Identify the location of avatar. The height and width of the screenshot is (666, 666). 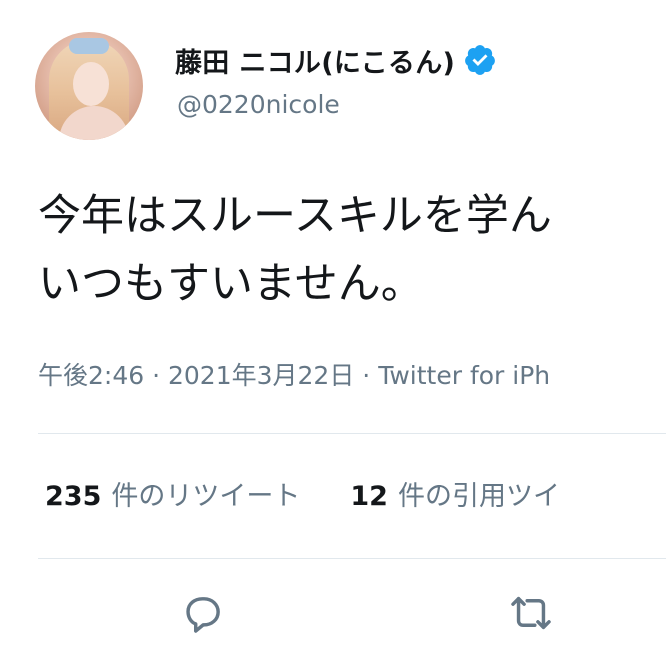
(89, 86).